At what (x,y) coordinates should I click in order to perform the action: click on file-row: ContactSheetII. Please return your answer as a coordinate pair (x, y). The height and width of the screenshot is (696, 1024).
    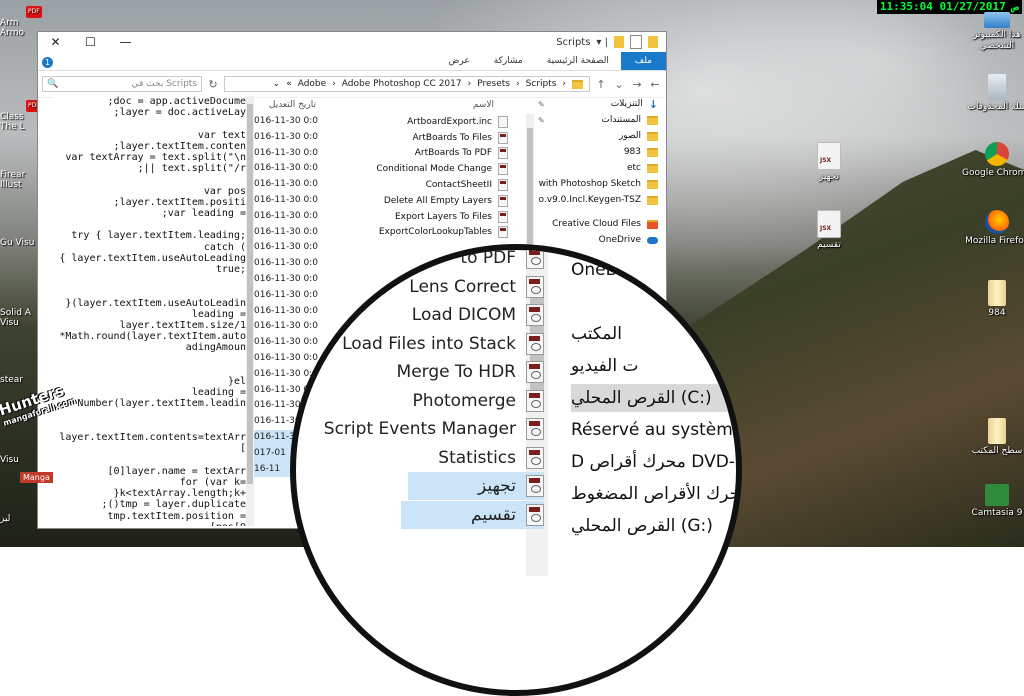
    Looking at the image, I should click on (416, 185).